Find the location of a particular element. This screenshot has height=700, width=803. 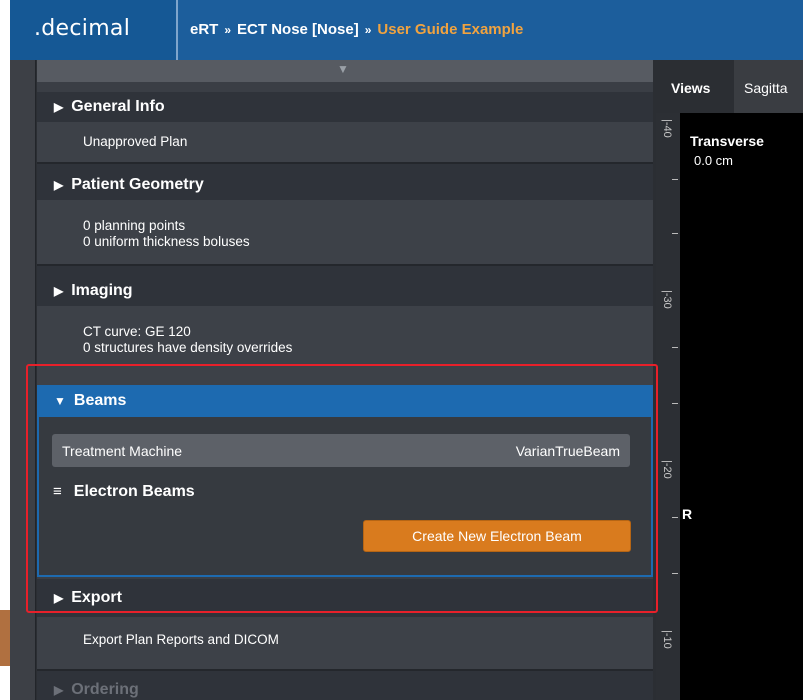

list-menu-icon: ≡ is located at coordinates (57, 491).